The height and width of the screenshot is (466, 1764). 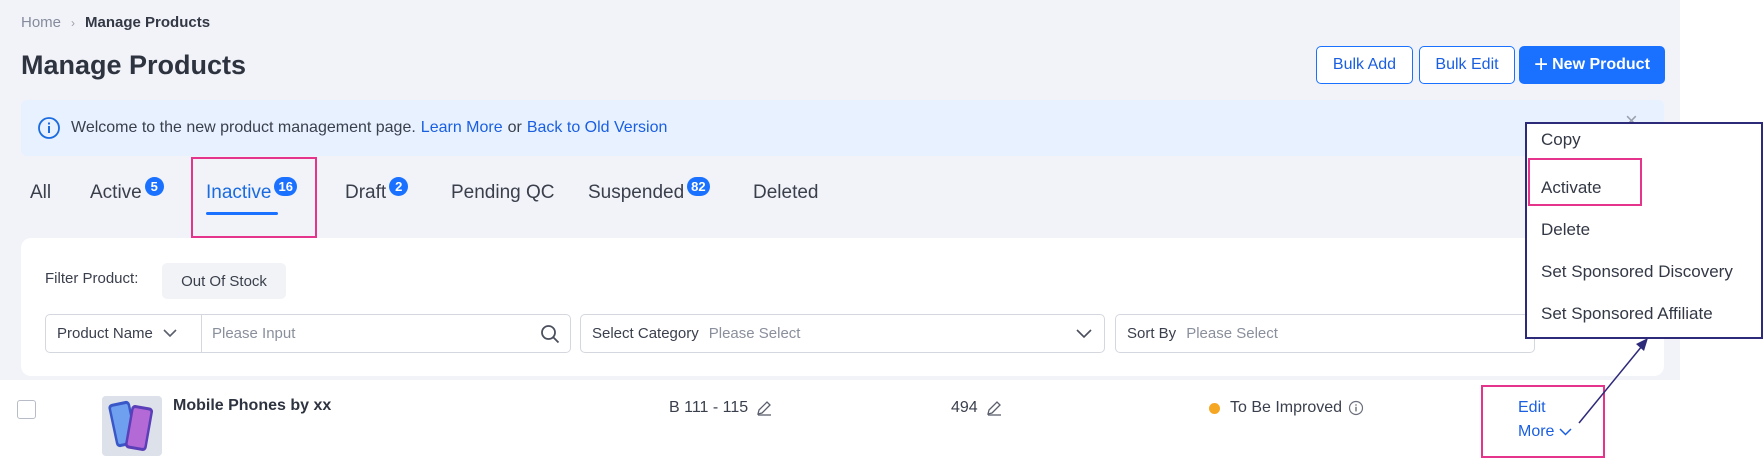 I want to click on bulk-add-button: Bulk Add, so click(x=1364, y=65).